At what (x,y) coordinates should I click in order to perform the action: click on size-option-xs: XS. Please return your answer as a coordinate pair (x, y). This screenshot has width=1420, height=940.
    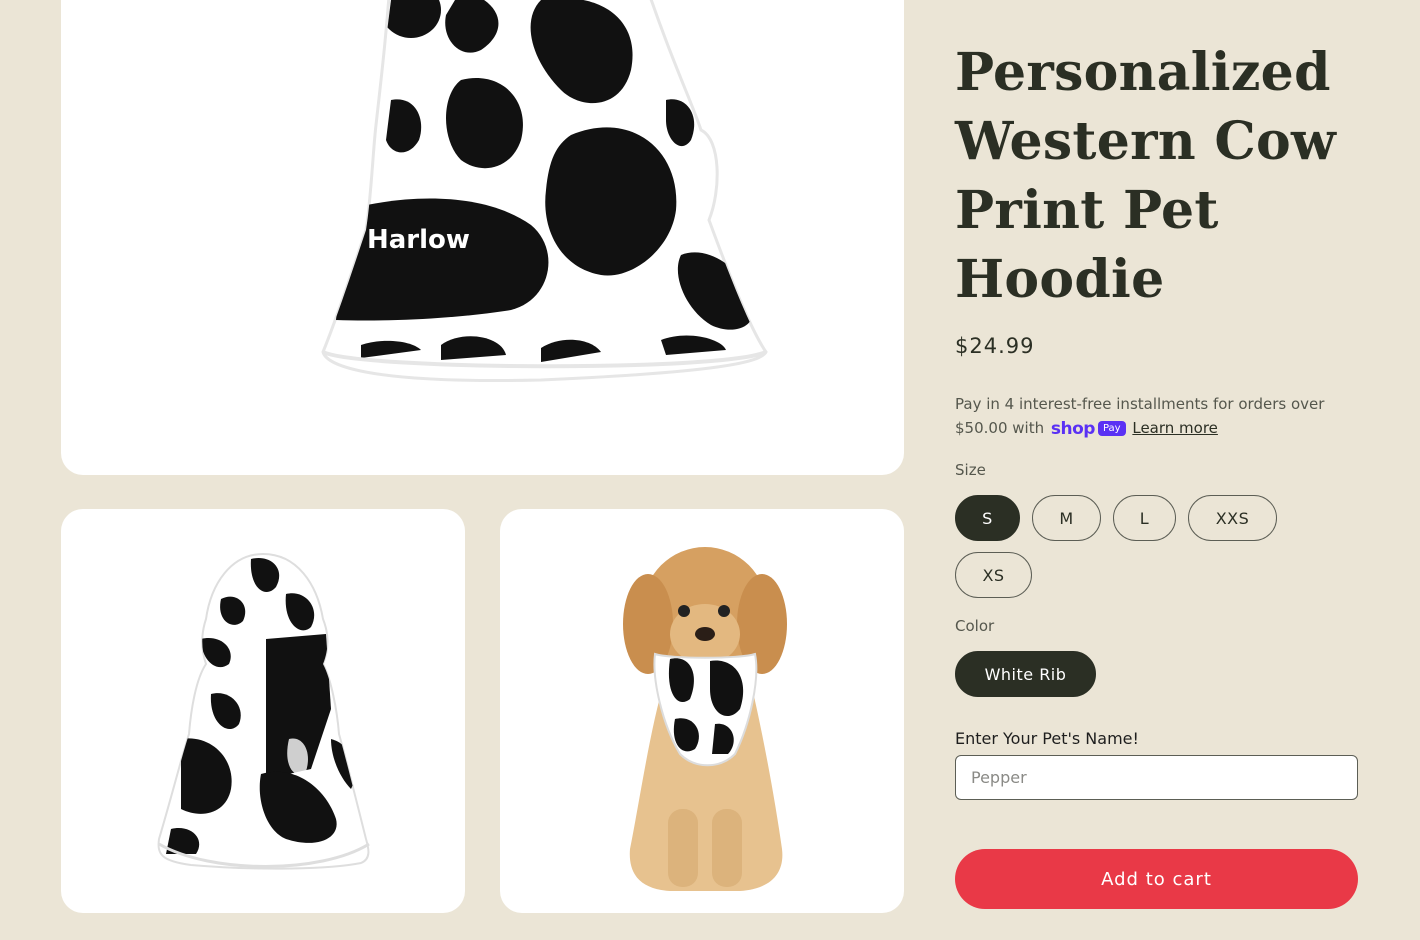
    Looking at the image, I should click on (993, 575).